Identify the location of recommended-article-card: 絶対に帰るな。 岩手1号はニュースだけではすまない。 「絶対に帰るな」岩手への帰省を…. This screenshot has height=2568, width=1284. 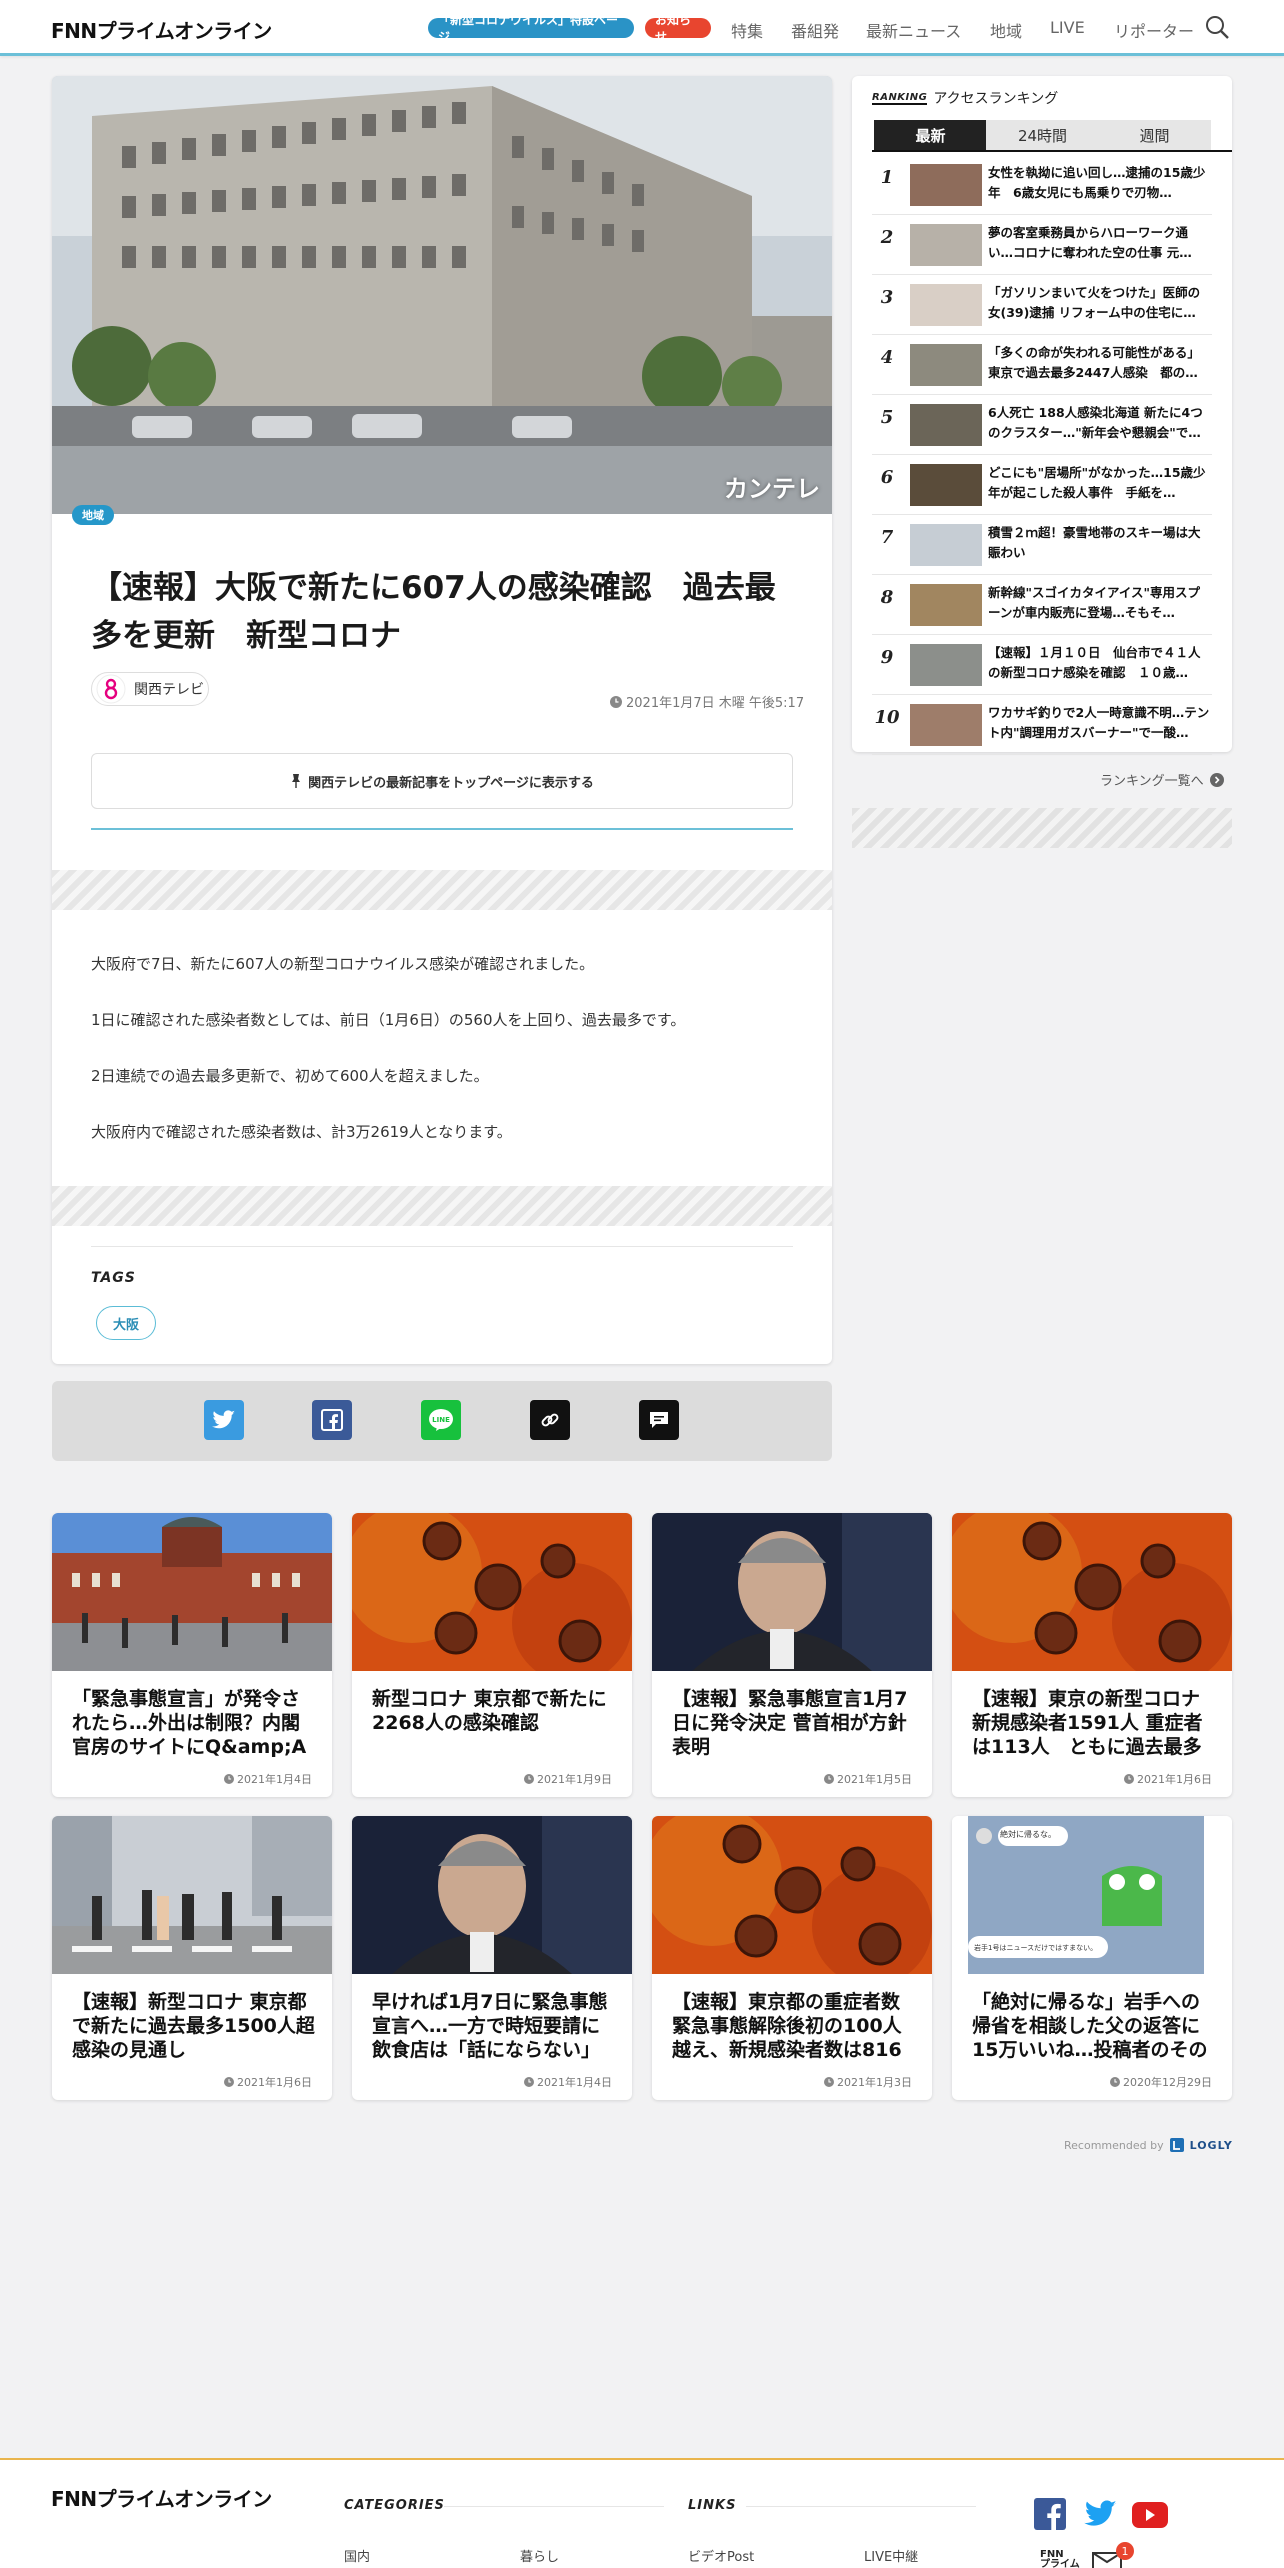
(1092, 1958).